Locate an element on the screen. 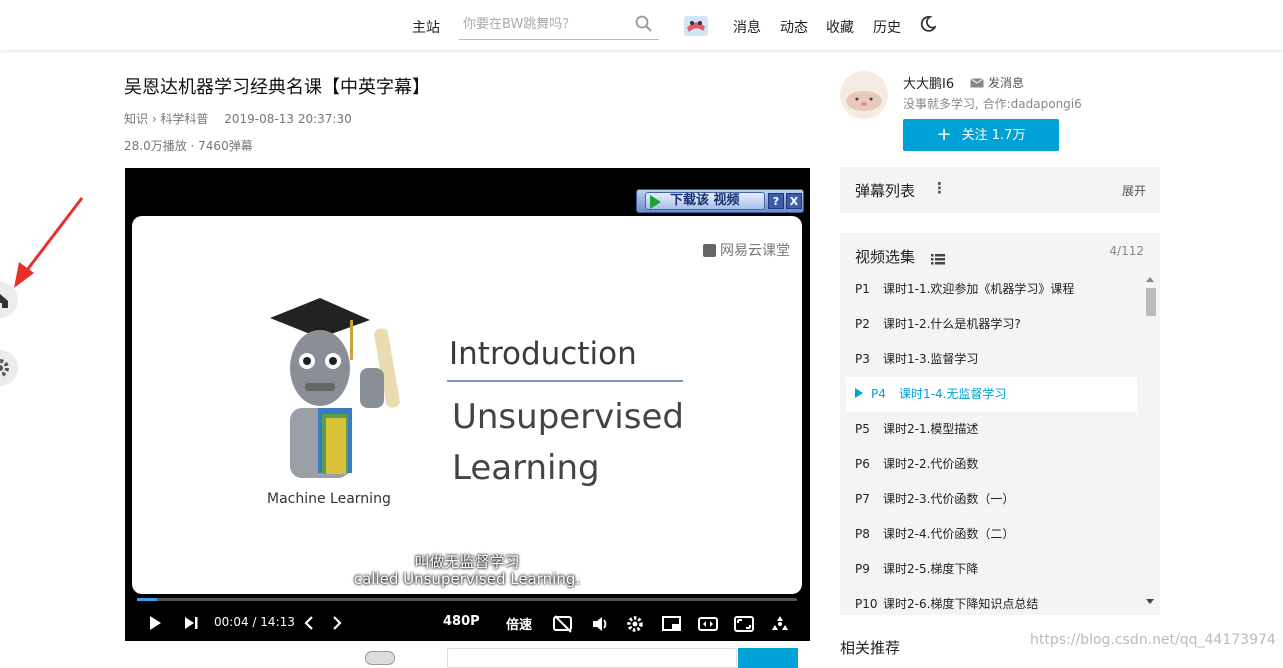 The width and height of the screenshot is (1283, 668). brand-watermark: 网易云课堂 is located at coordinates (746, 250).